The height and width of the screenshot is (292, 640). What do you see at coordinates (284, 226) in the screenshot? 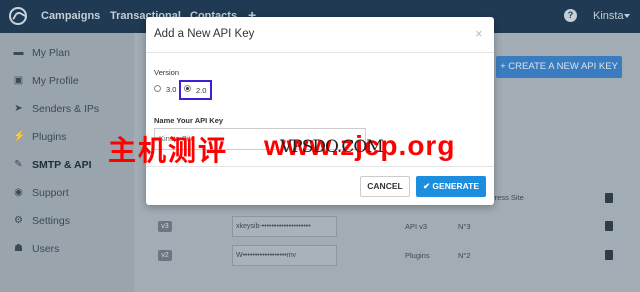
I see `api-key-field: xkeysib-••••••••••••••••••••` at bounding box center [284, 226].